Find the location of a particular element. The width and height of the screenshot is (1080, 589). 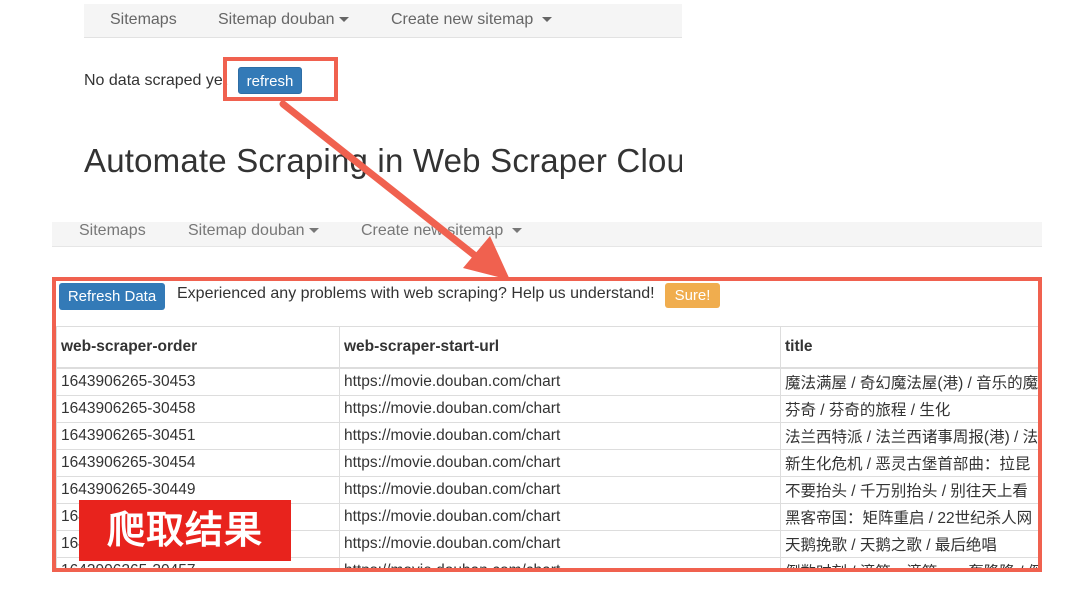

column-header: web-scraper-order is located at coordinates (198, 347).